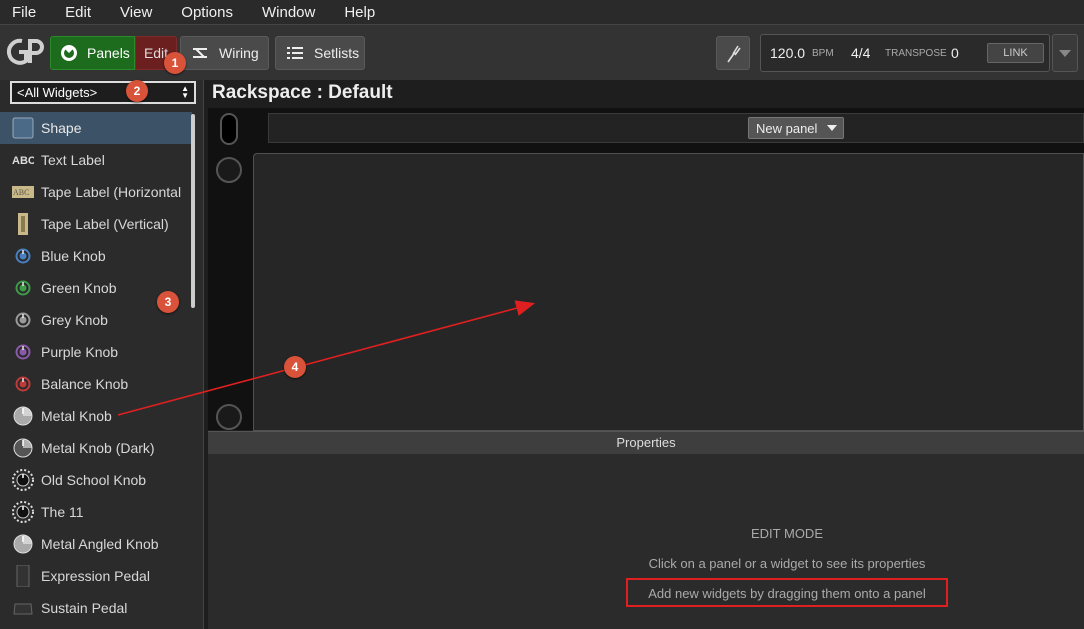 The height and width of the screenshot is (629, 1084). I want to click on transport-display: 120.0 BPM 4/4 TRANSPOSE 0 LINK, so click(905, 53).